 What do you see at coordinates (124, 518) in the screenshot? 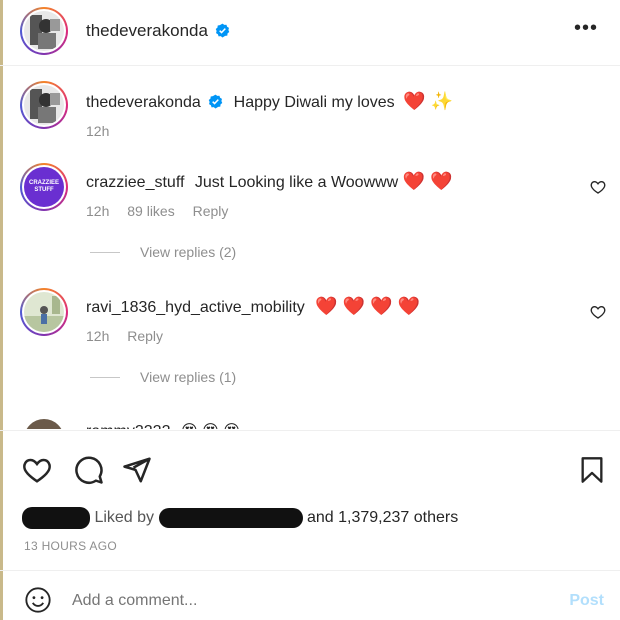
I see `liked-by-label: Liked by` at bounding box center [124, 518].